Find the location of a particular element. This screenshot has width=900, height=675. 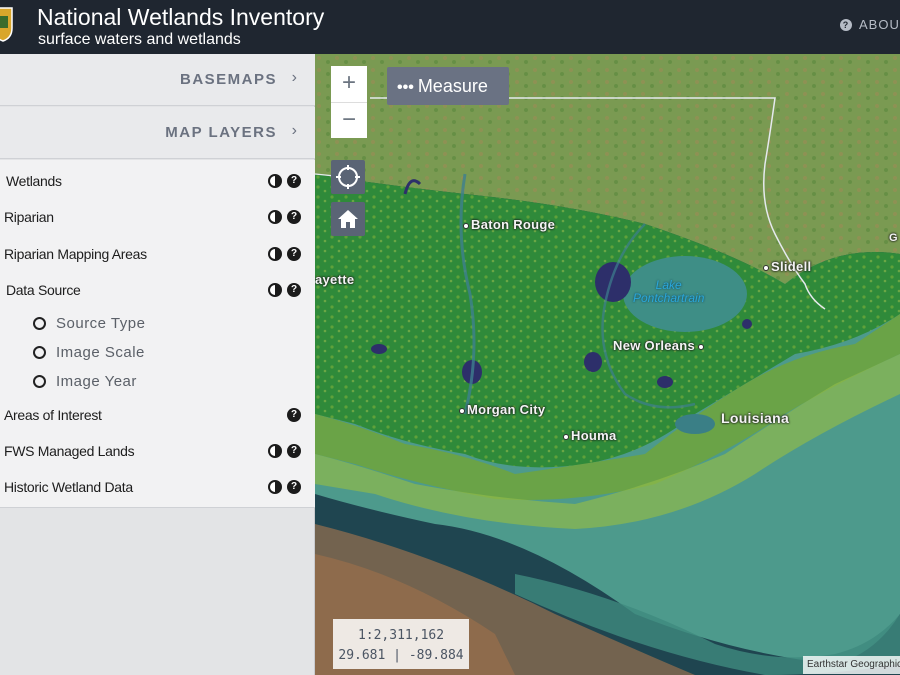

place-label-lake-pontchartrain: Lake Pontchartrain is located at coordinates (669, 291).